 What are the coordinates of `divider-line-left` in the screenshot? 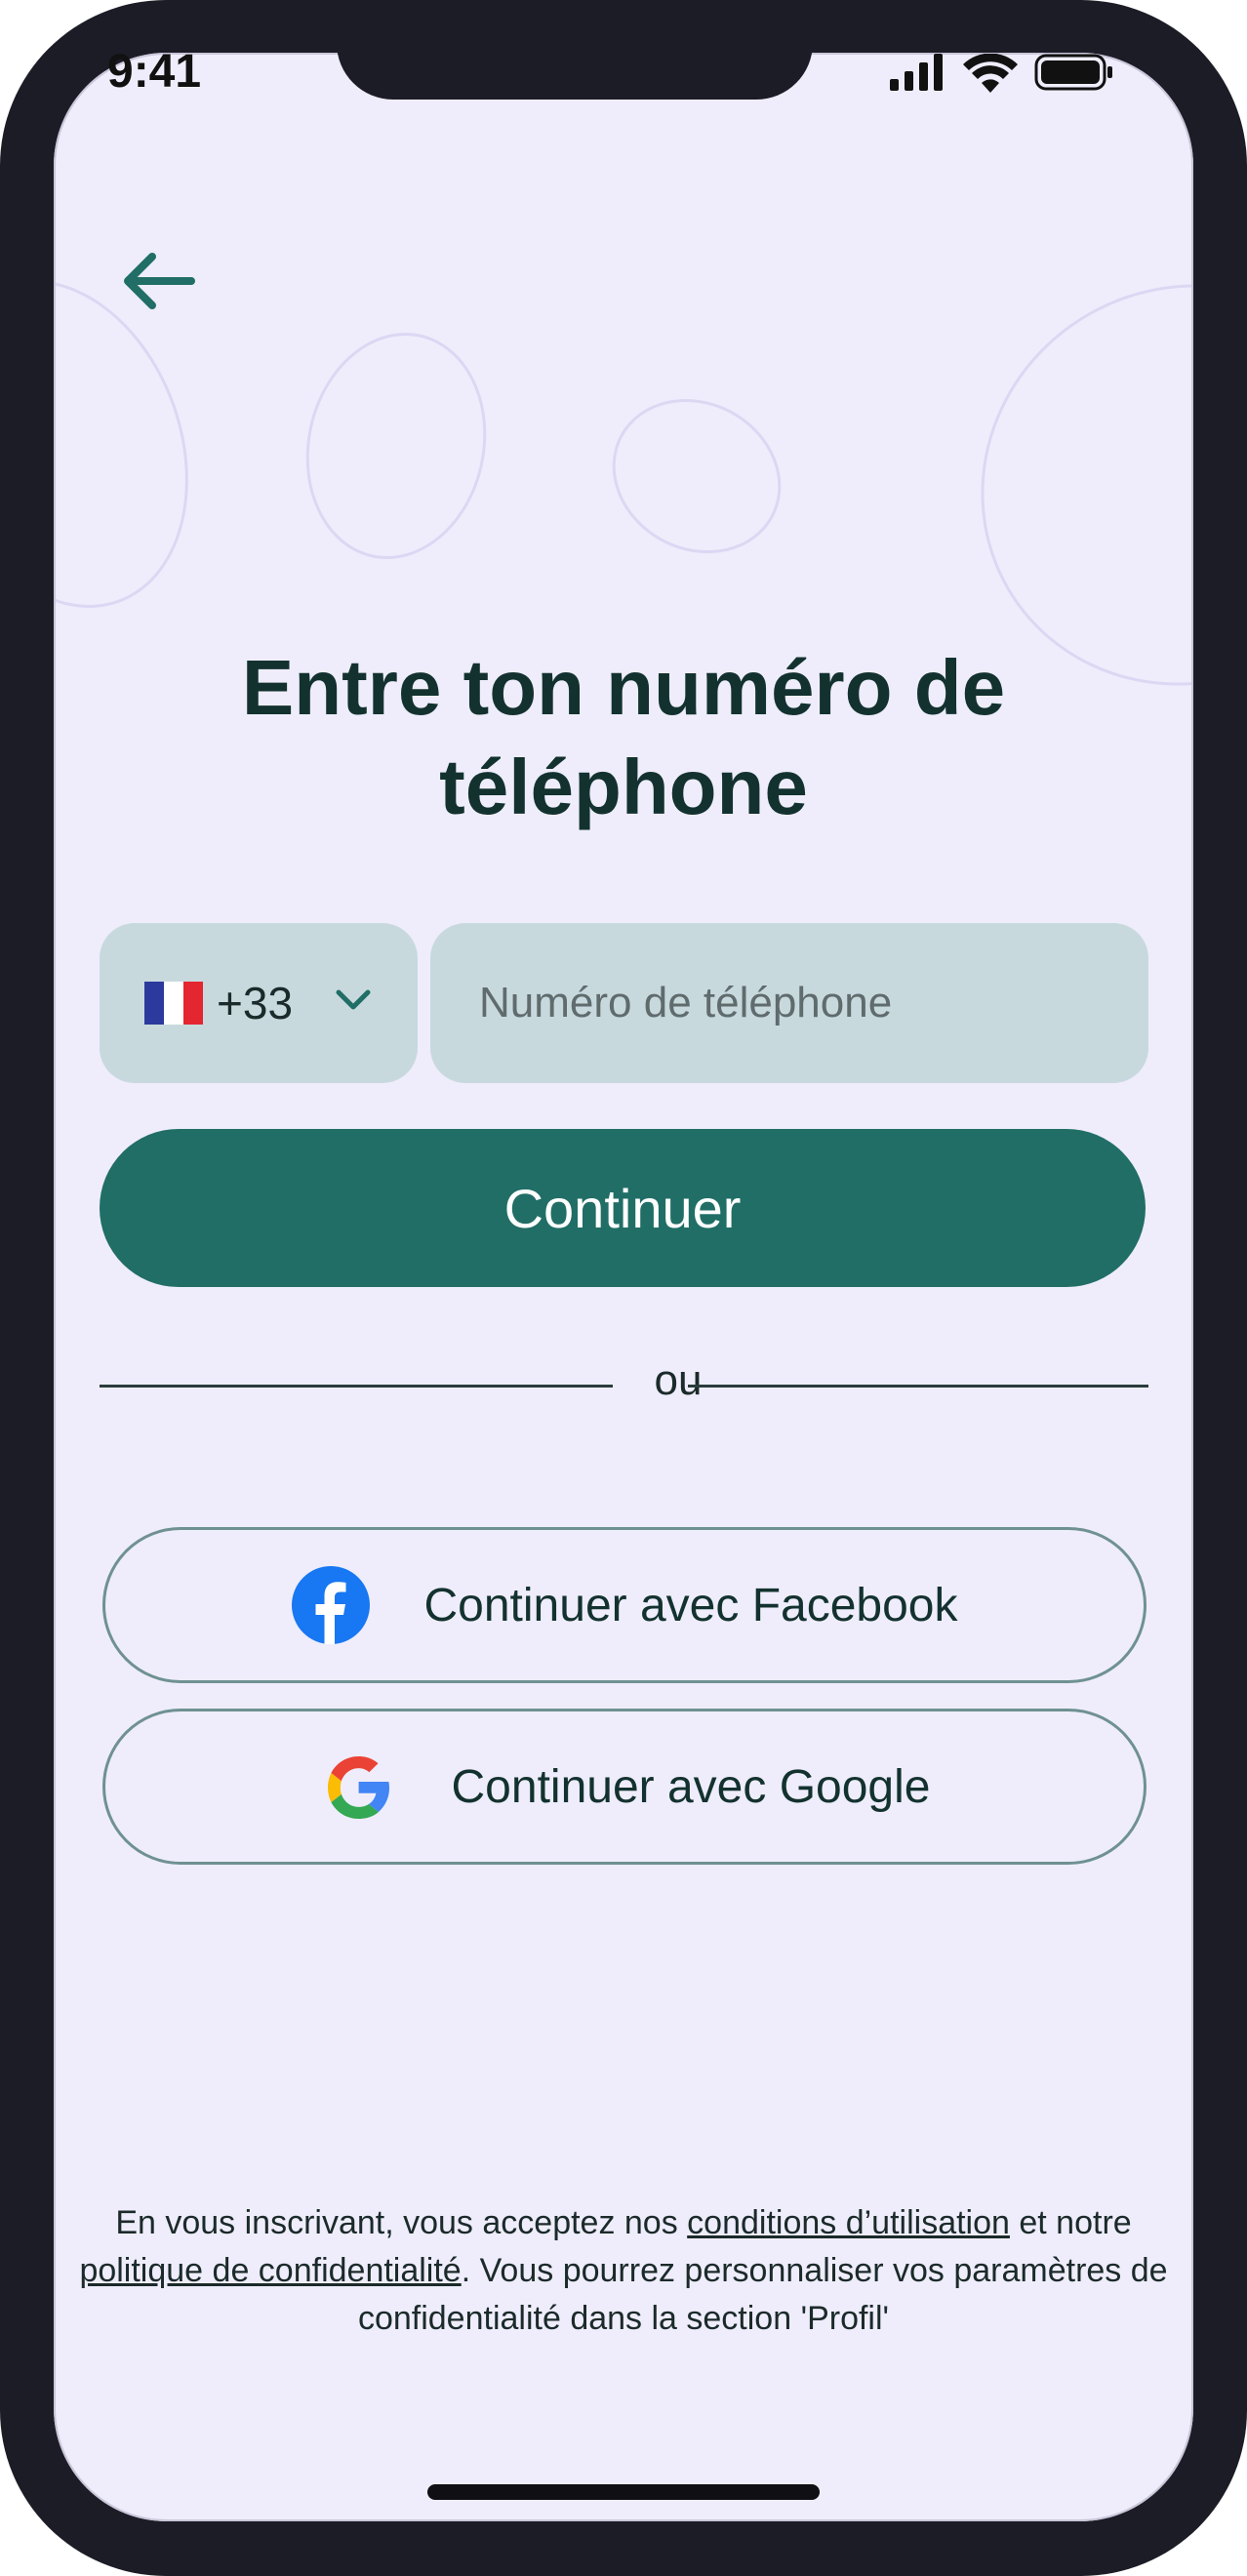 It's located at (356, 1386).